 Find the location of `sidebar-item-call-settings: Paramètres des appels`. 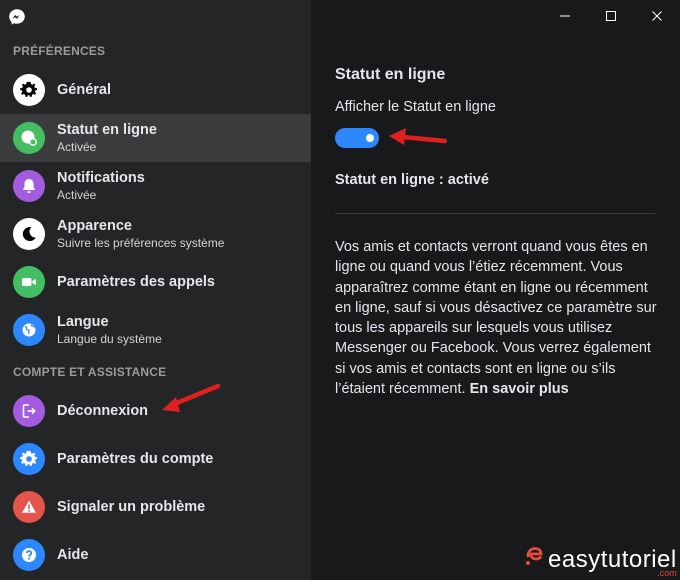

sidebar-item-call-settings: Paramètres des appels is located at coordinates (155, 282).